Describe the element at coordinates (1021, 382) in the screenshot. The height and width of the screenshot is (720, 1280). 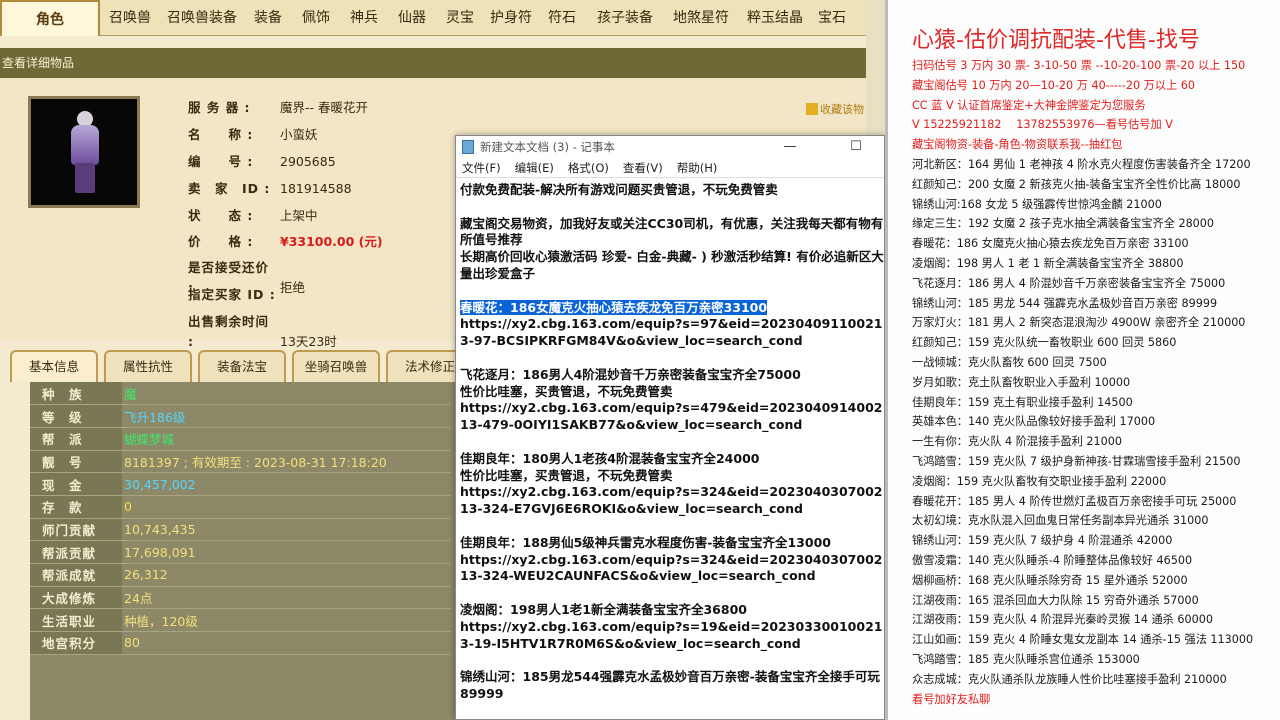
I see `promo-listing-line: 岁月如歌：克土队畜牧职业入手盈利 10000` at that location.